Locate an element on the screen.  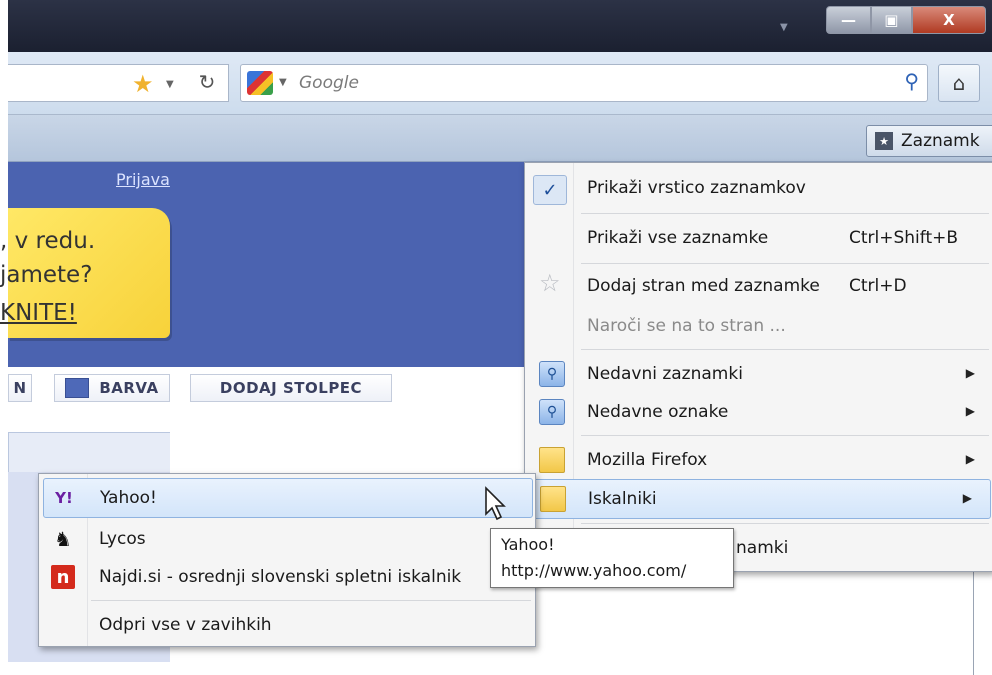
submenu-item-open-all: Odpri vse v zavihkih is located at coordinates (287, 625).